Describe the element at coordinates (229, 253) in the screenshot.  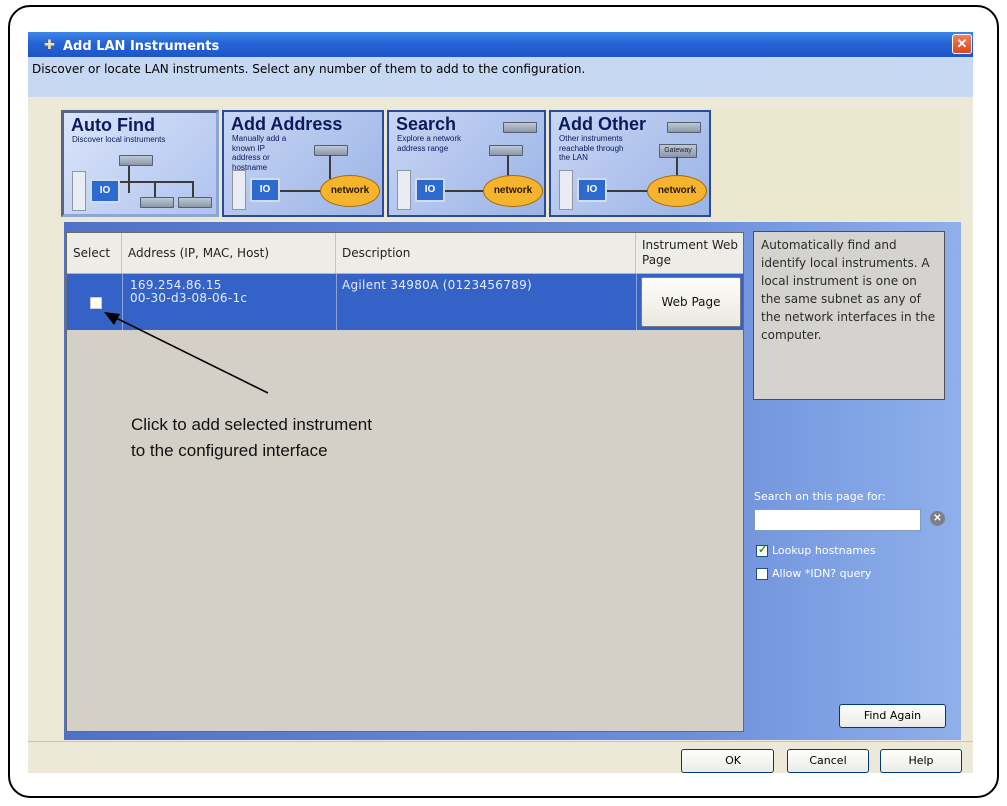
I see `column-header-address: Address (IP, MAC, Host)` at that location.